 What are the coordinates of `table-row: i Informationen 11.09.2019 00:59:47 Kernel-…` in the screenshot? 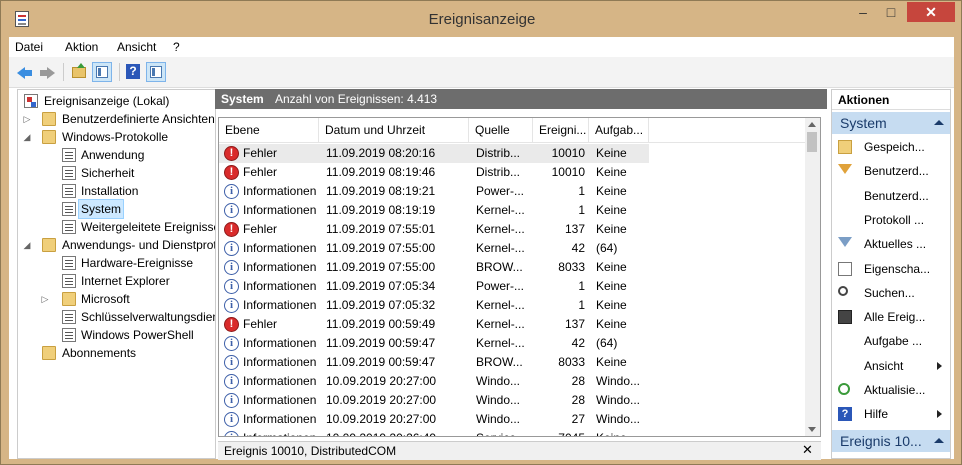 It's located at (512, 343).